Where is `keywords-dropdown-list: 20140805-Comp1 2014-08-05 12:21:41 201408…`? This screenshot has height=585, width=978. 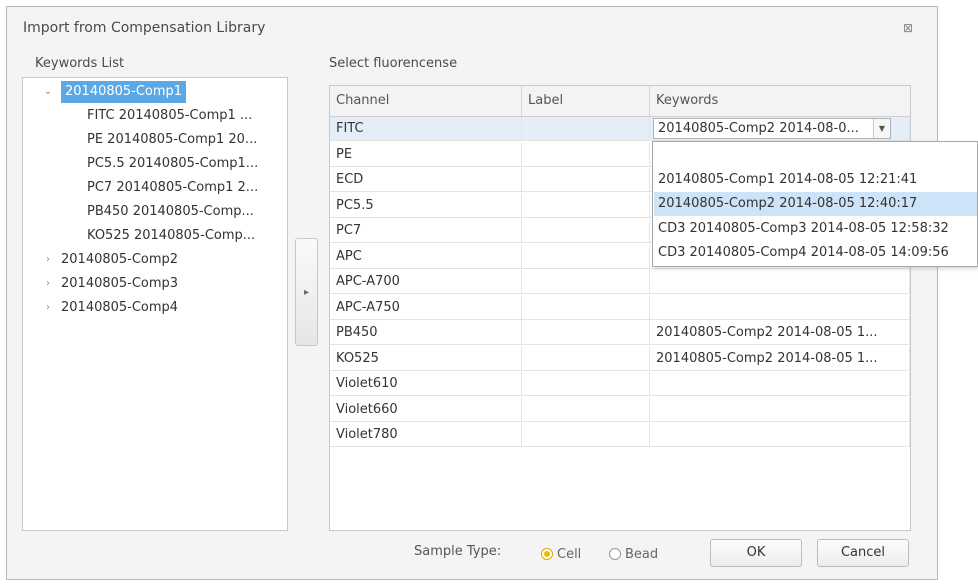
keywords-dropdown-list: 20140805-Comp1 2014-08-05 12:21:41 201408… is located at coordinates (815, 204).